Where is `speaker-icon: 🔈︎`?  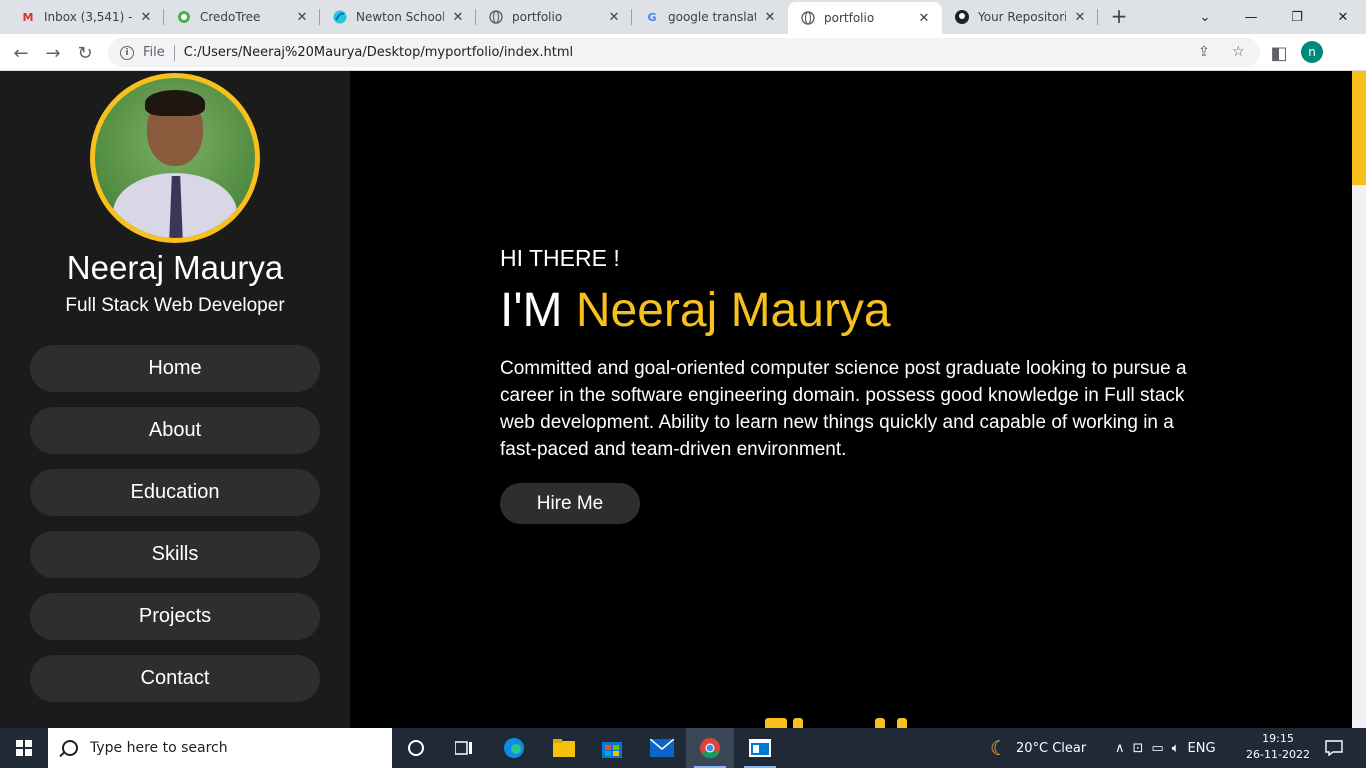
speaker-icon: 🔈︎ is located at coordinates (1176, 748).